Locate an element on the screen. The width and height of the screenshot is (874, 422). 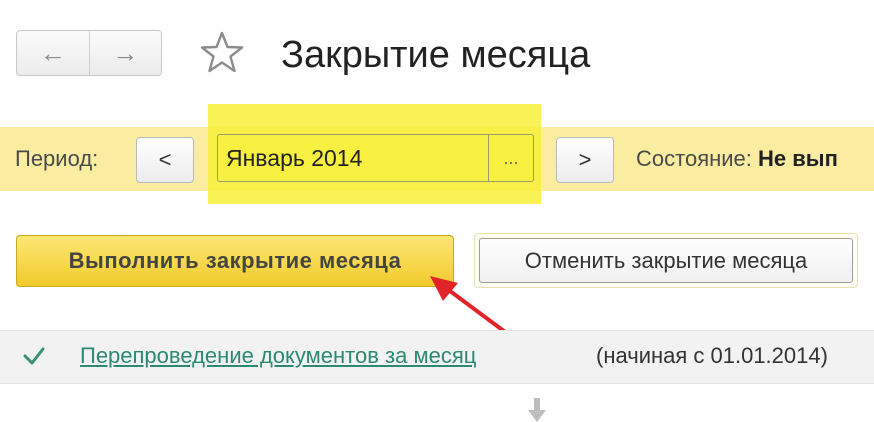
task-link-reposting: Перепроведение документов за месяц is located at coordinates (278, 356).